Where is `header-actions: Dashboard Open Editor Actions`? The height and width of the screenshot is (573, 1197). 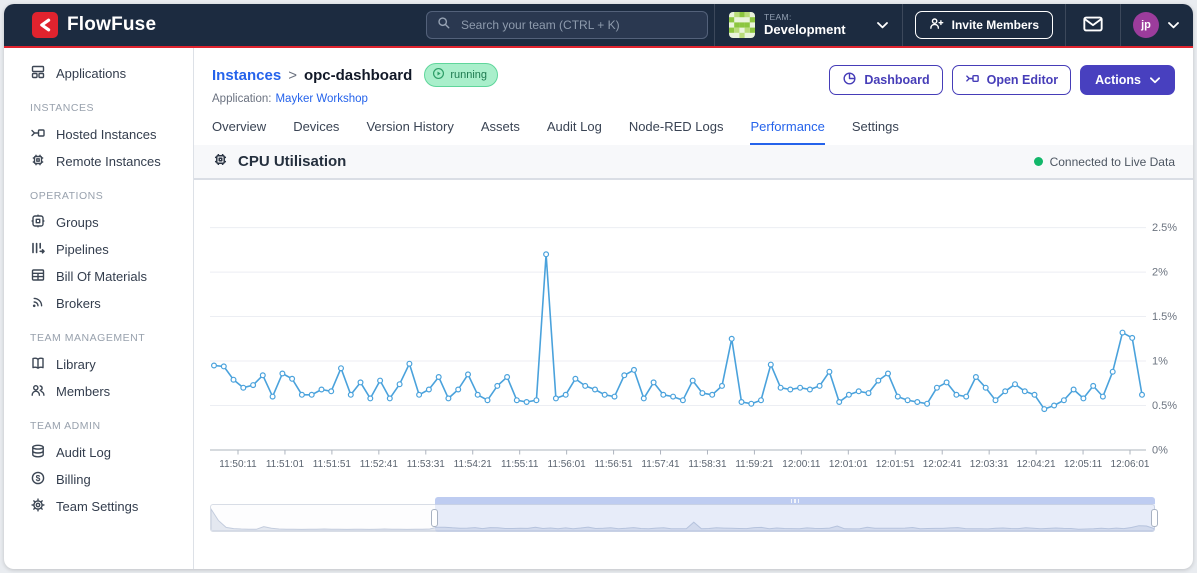 header-actions: Dashboard Open Editor Actions is located at coordinates (1002, 79).